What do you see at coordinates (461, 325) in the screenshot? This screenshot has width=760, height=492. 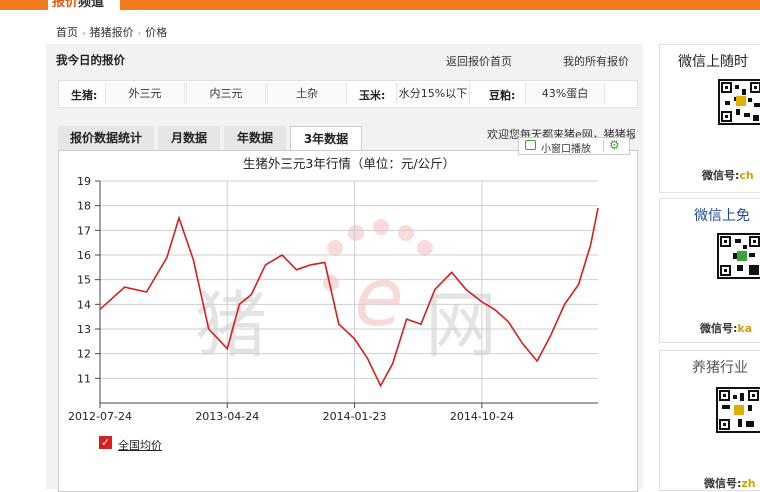 I see `watermark-right: 网` at bounding box center [461, 325].